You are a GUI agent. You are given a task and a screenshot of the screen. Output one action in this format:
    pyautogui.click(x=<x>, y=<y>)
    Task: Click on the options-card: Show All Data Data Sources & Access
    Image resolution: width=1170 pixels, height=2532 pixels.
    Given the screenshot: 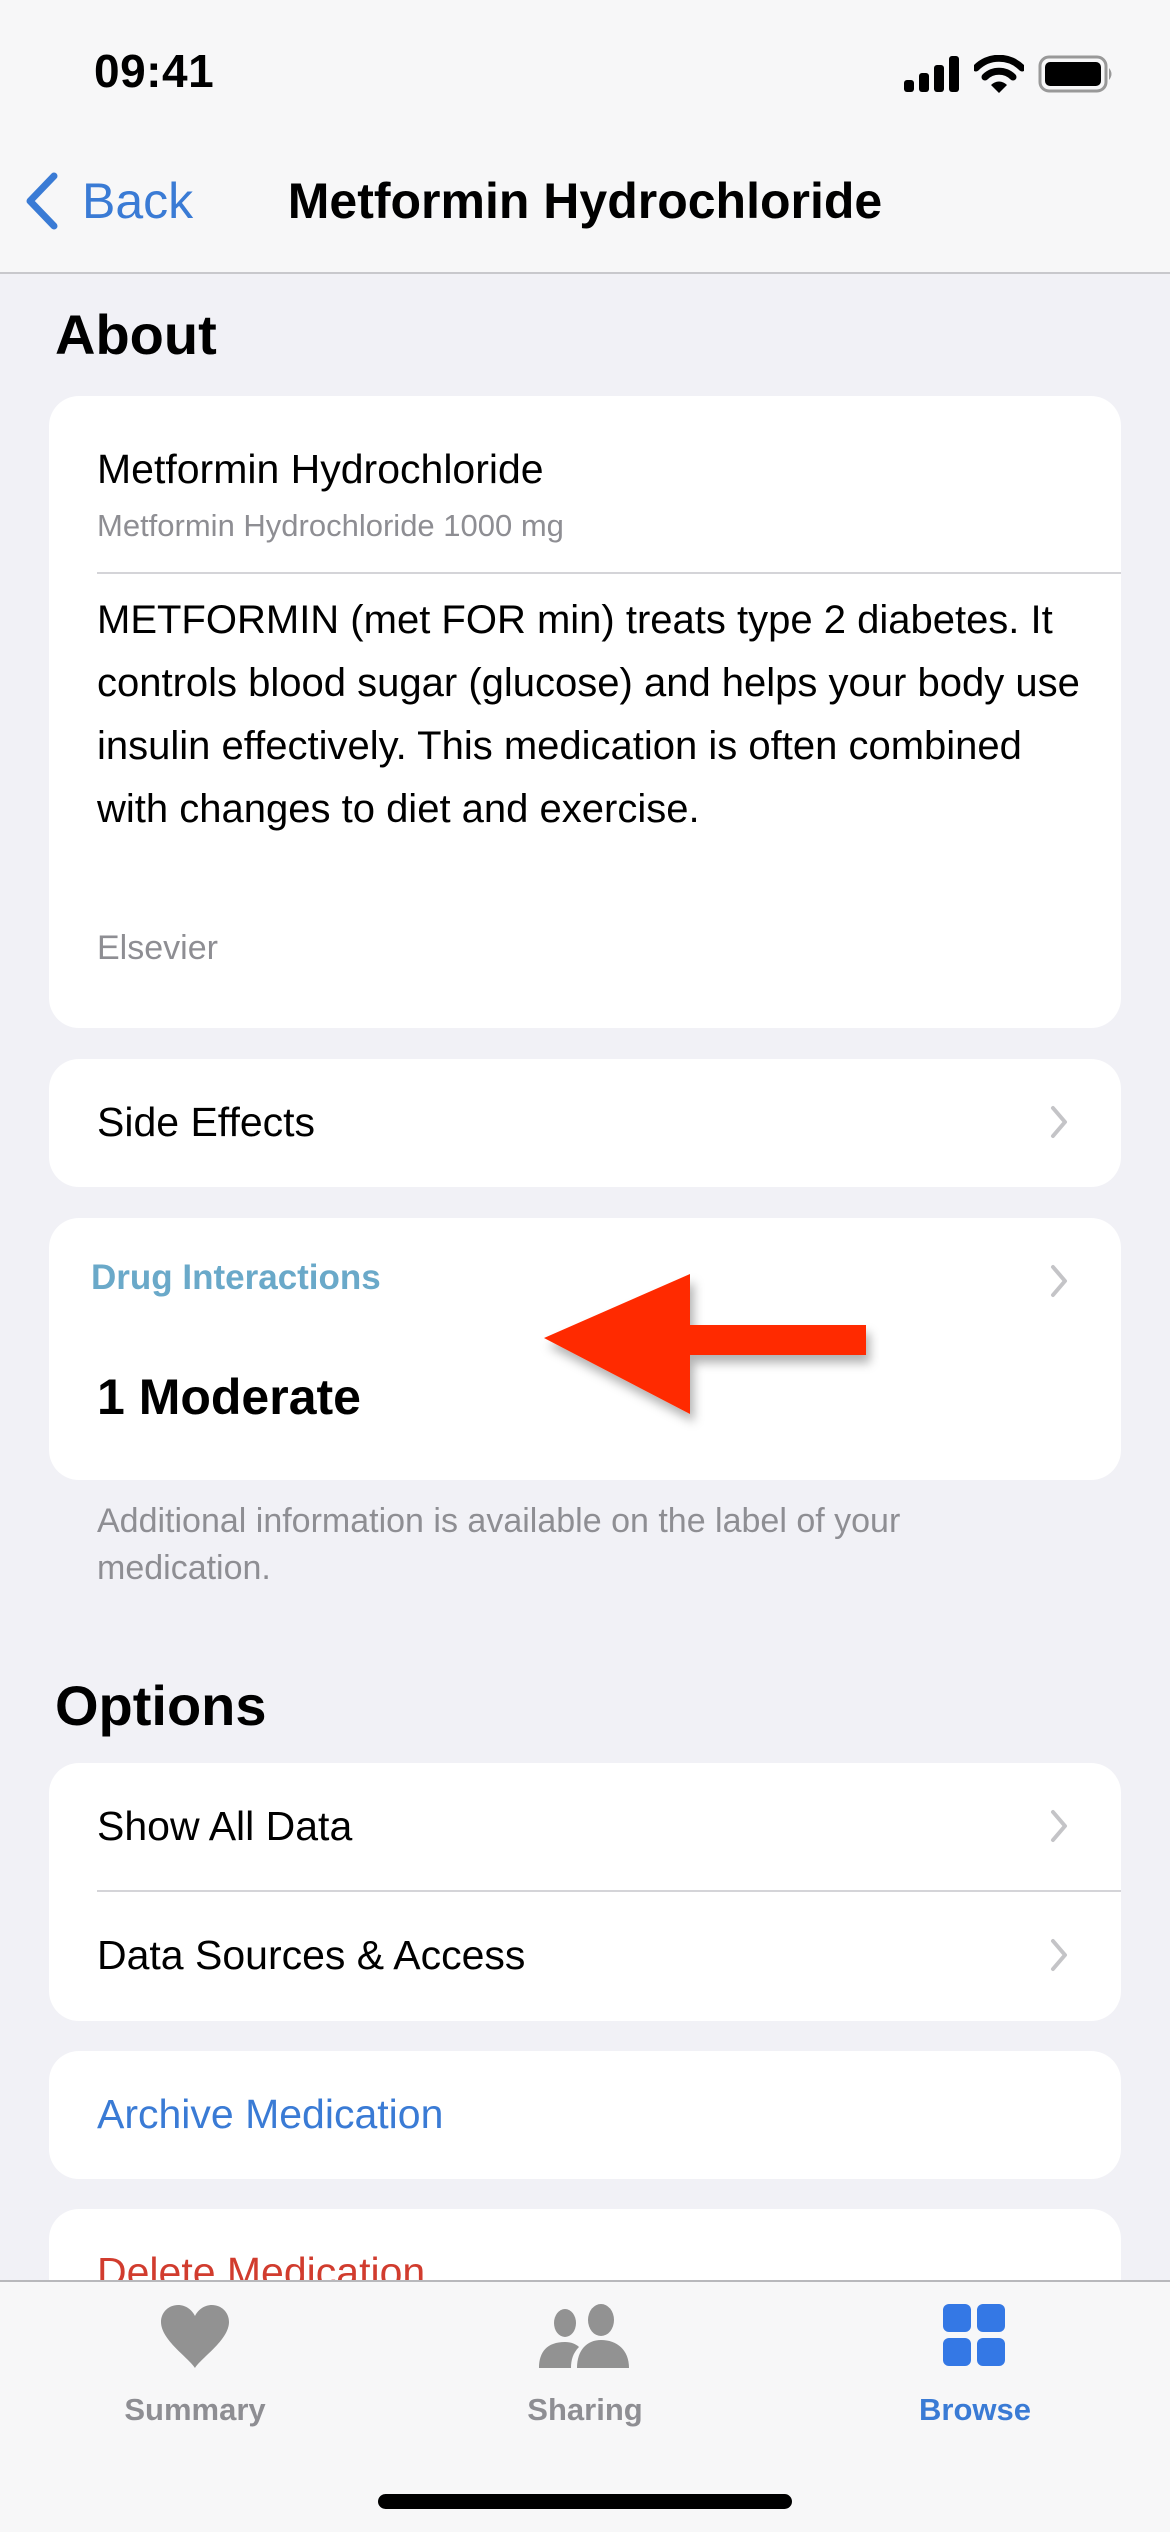 What is the action you would take?
    pyautogui.click(x=585, y=1892)
    